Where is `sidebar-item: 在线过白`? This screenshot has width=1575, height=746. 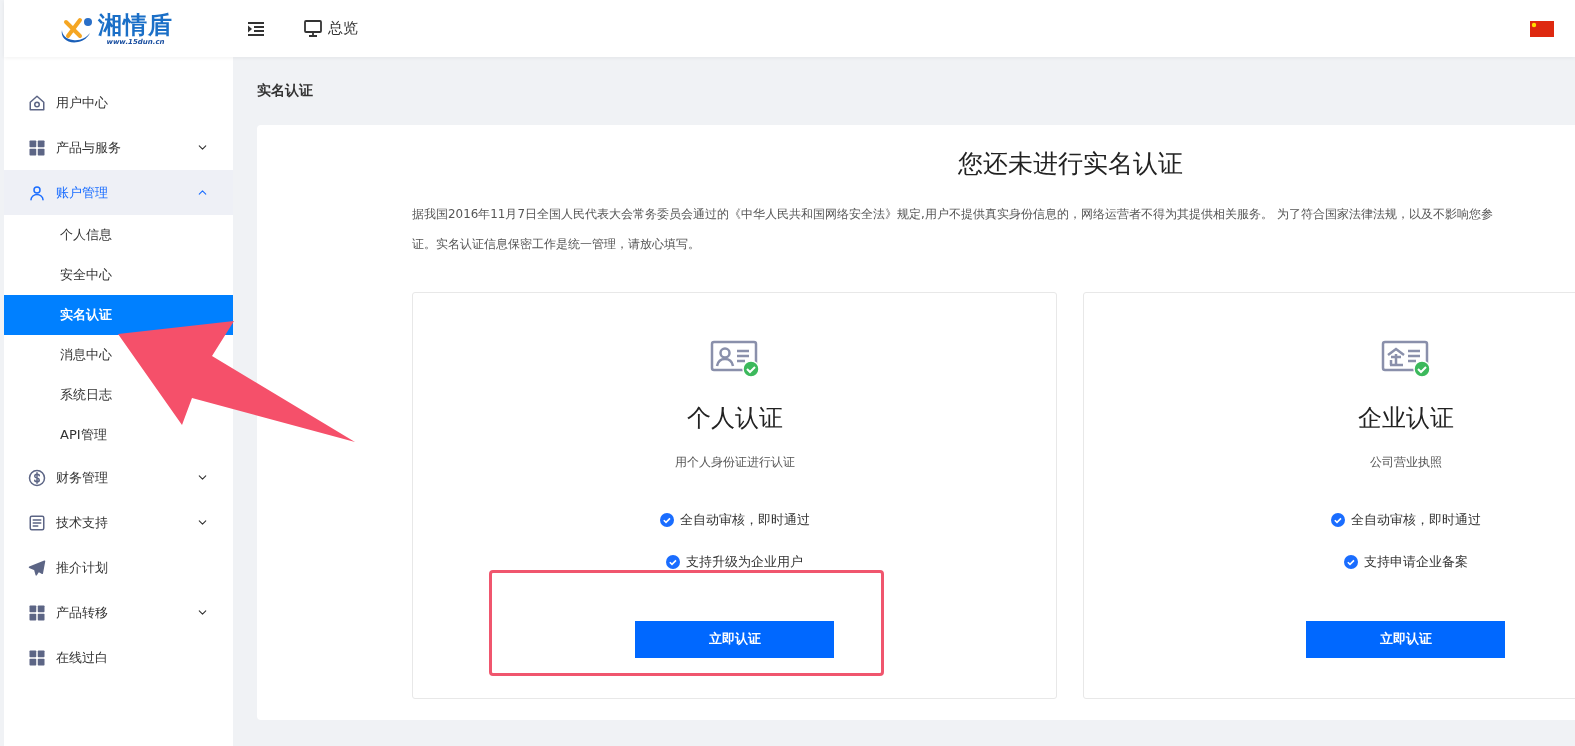 sidebar-item: 在线过白 is located at coordinates (118, 657).